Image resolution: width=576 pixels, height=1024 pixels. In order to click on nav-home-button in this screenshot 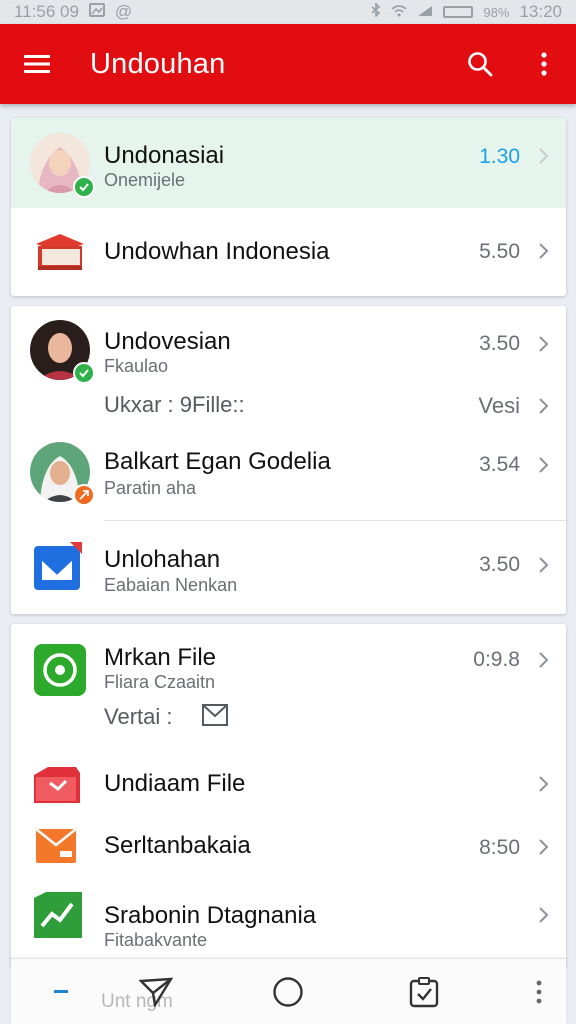, I will do `click(61, 991)`.